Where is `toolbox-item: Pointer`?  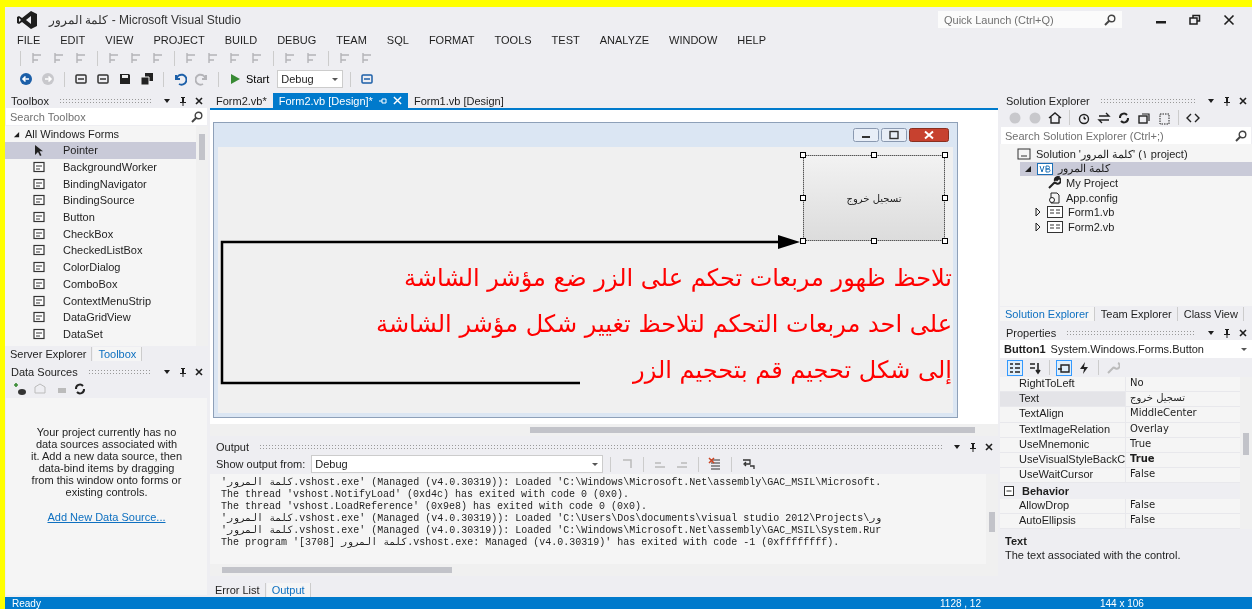
toolbox-item: Pointer is located at coordinates (100, 150).